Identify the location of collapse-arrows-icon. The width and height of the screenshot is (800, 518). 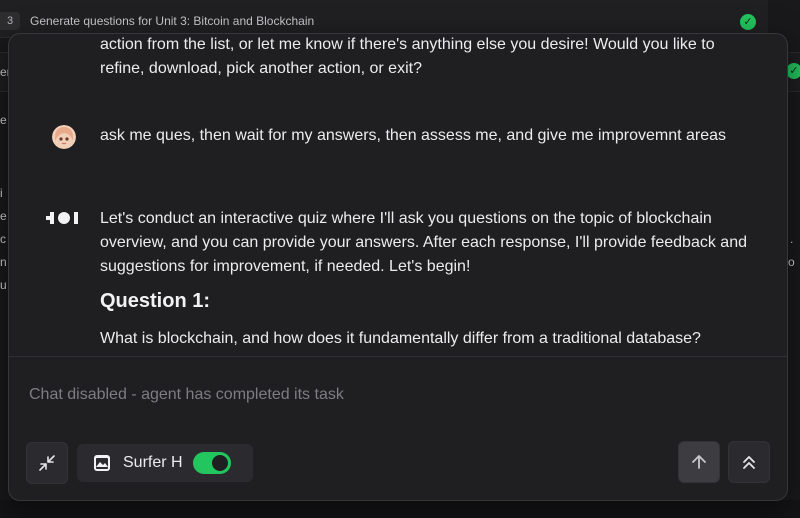
(47, 463).